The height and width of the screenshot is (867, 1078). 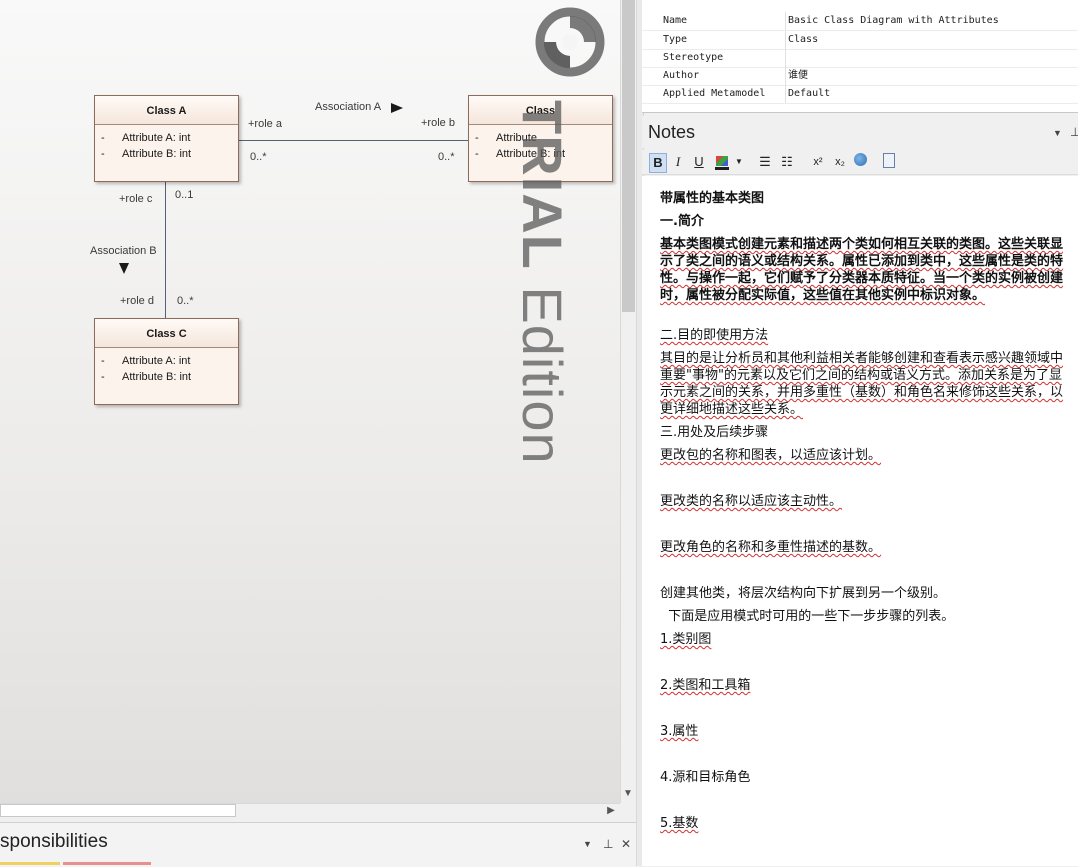 What do you see at coordinates (722, 162) in the screenshot?
I see `font-color-icon` at bounding box center [722, 162].